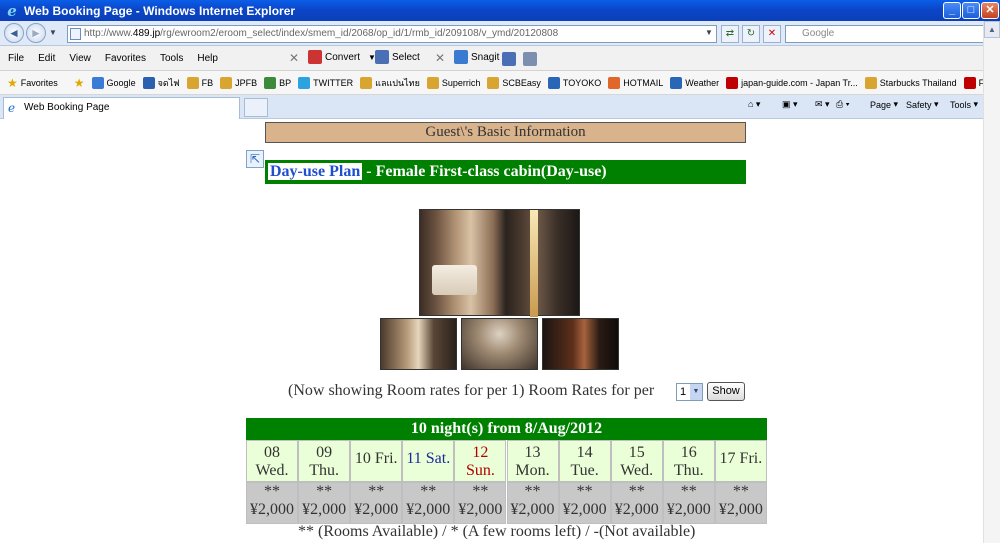 Image resolution: width=1000 pixels, height=543 pixels. What do you see at coordinates (121, 108) in the screenshot?
I see `tab-web-booking: e Web Booking Page` at bounding box center [121, 108].